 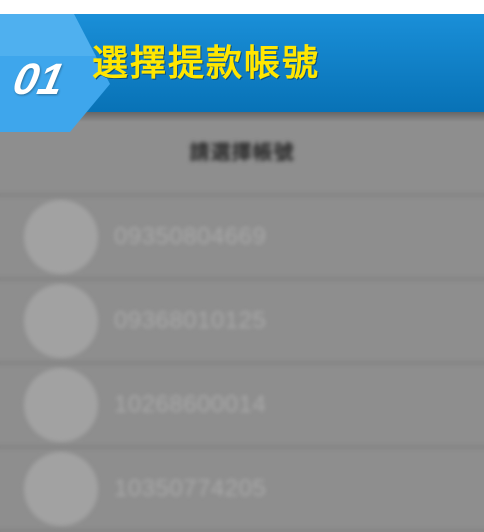 What do you see at coordinates (206, 62) in the screenshot?
I see `step-title: 選擇提款帳號` at bounding box center [206, 62].